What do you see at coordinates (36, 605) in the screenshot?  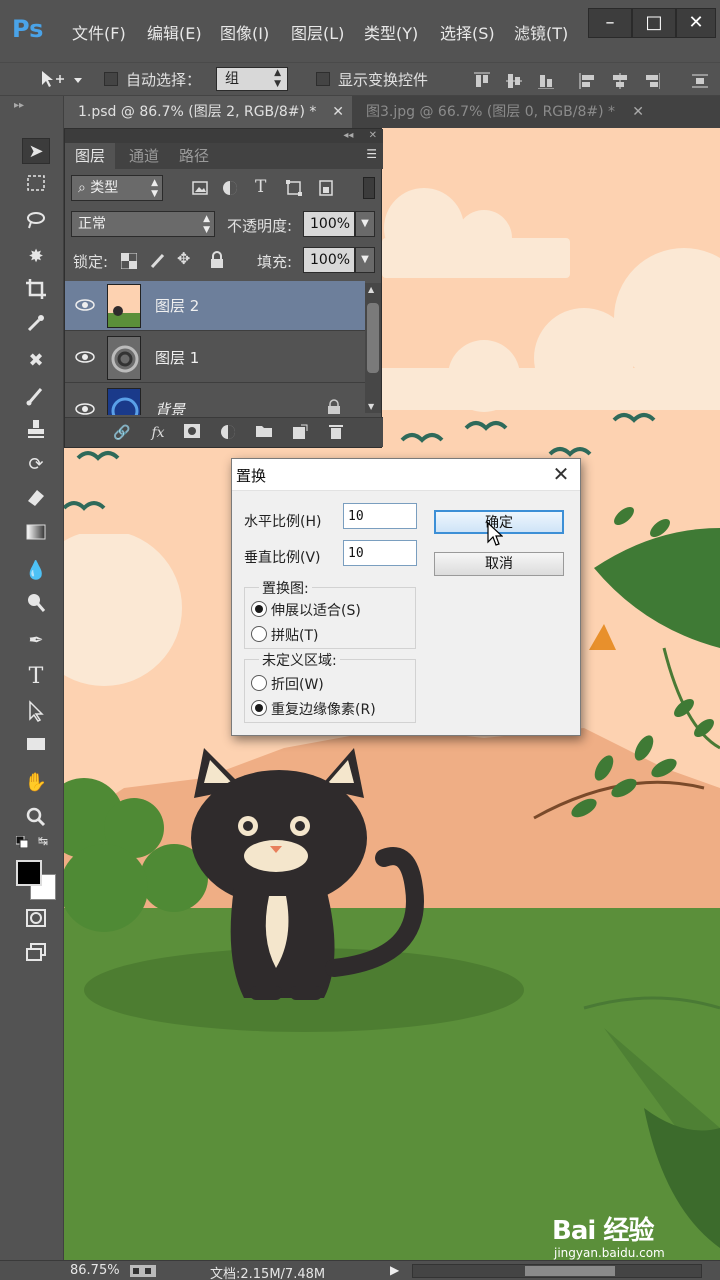 I see `dodge-tool-icon` at bounding box center [36, 605].